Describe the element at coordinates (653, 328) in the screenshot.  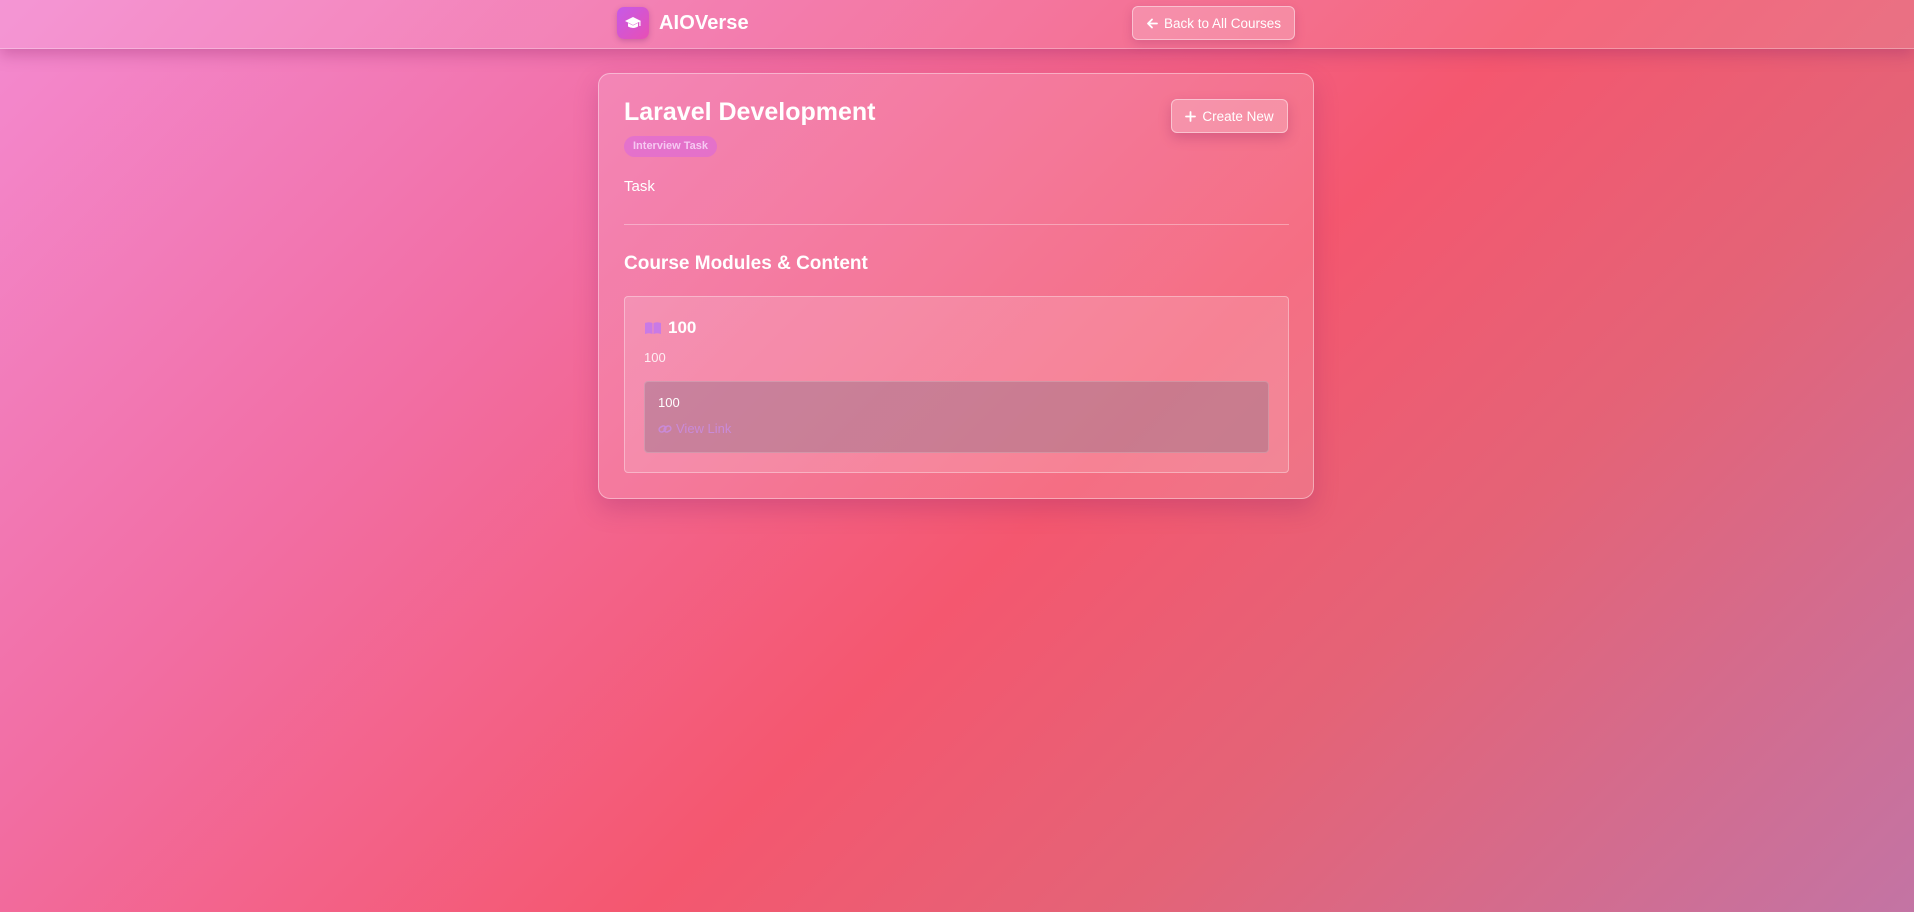
I see `book-open-icon` at that location.